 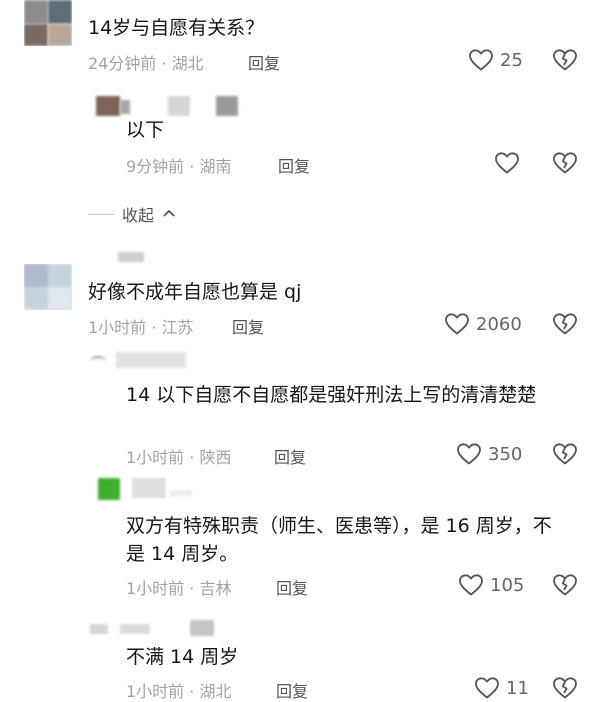 I want to click on like-button: 25, so click(x=495, y=60).